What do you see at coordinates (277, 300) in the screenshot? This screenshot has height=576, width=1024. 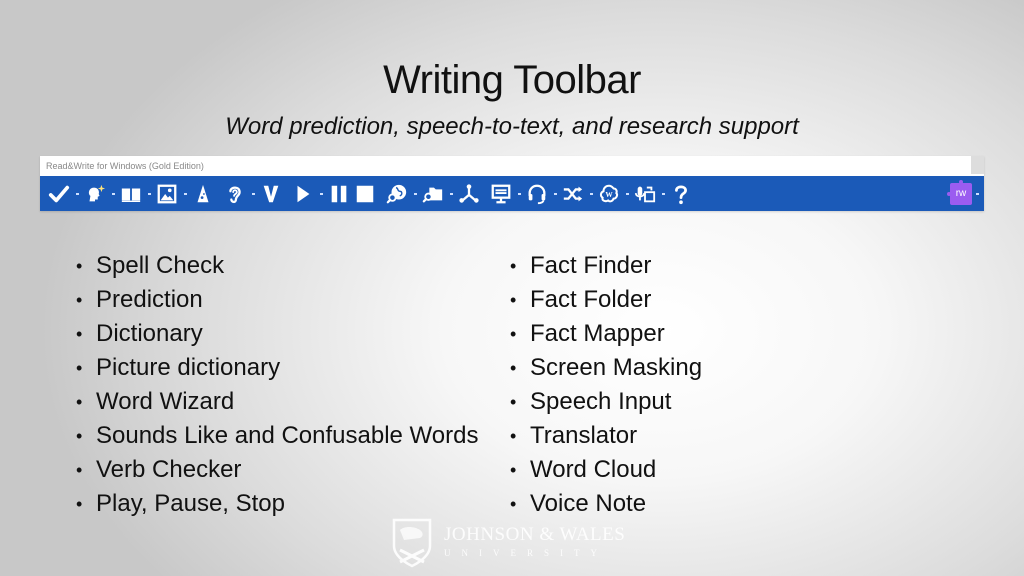 I see `list-item: • Prediction` at bounding box center [277, 300].